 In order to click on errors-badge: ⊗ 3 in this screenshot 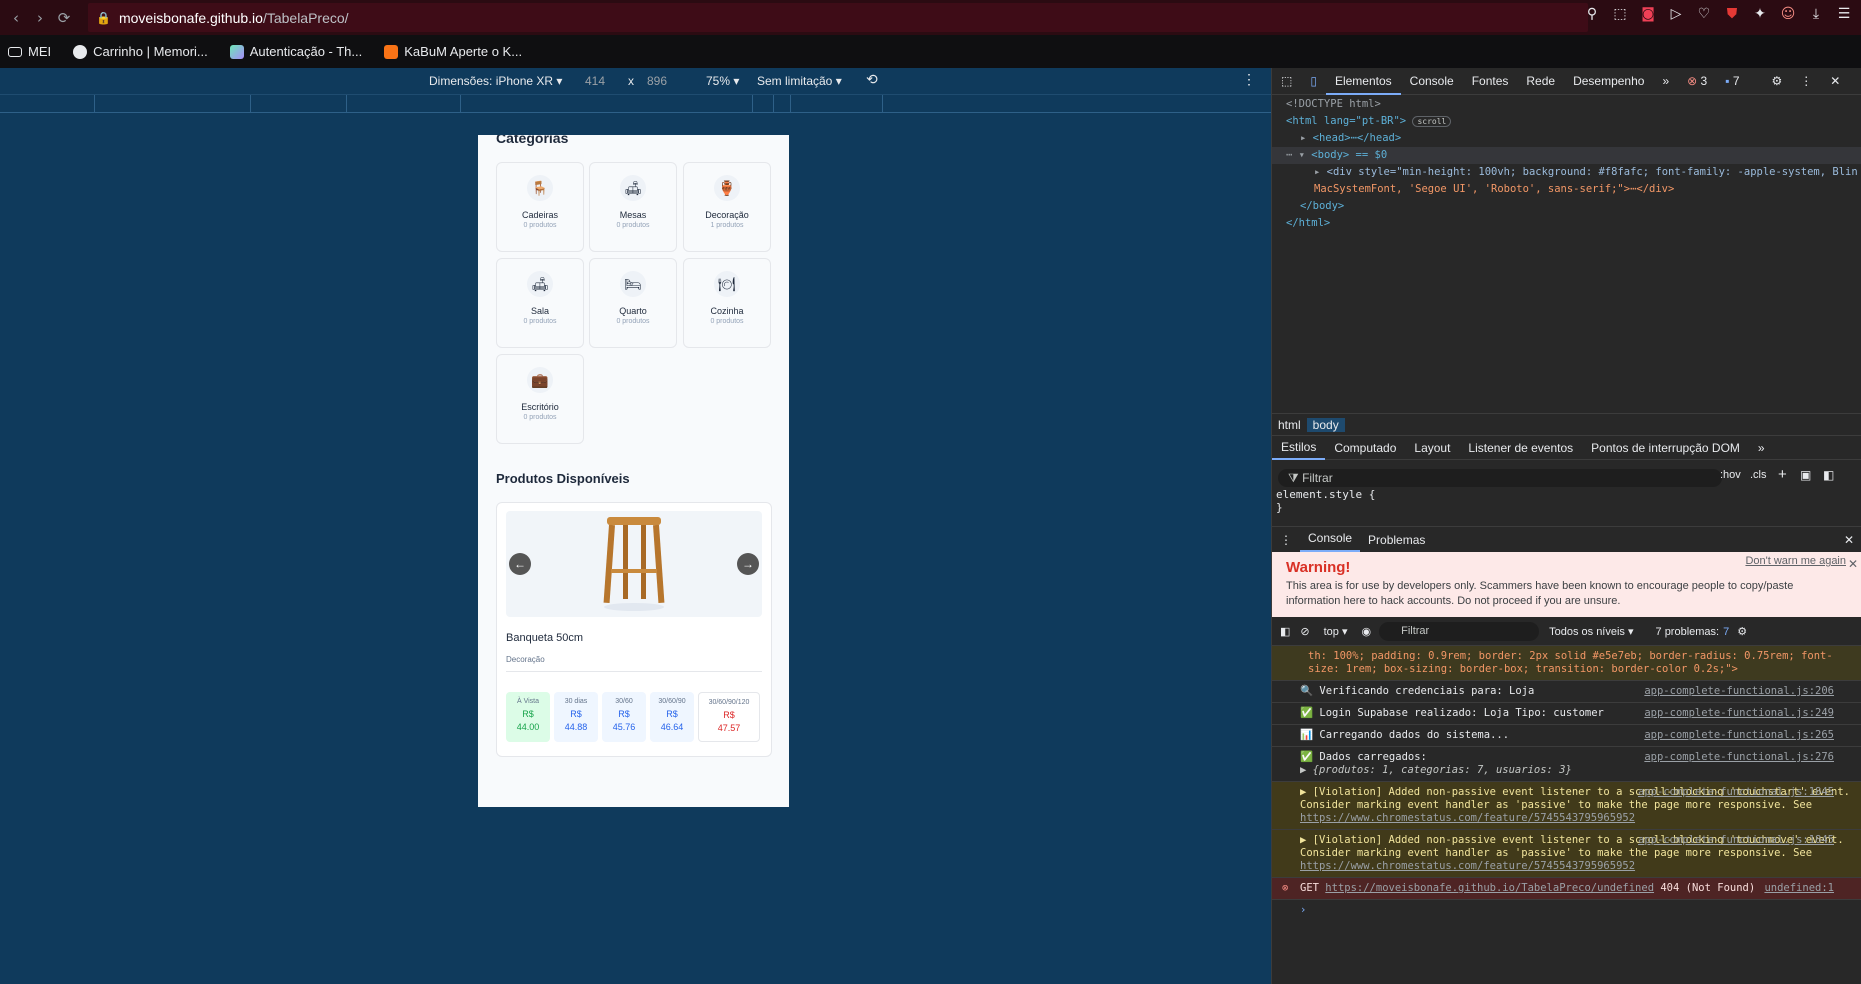, I will do `click(1697, 81)`.